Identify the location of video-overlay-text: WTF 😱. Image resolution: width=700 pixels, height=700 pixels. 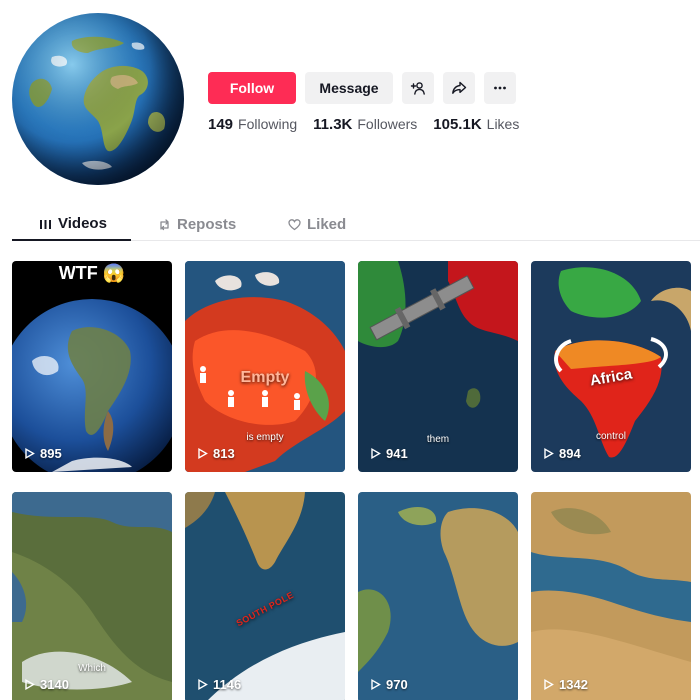
(92, 273).